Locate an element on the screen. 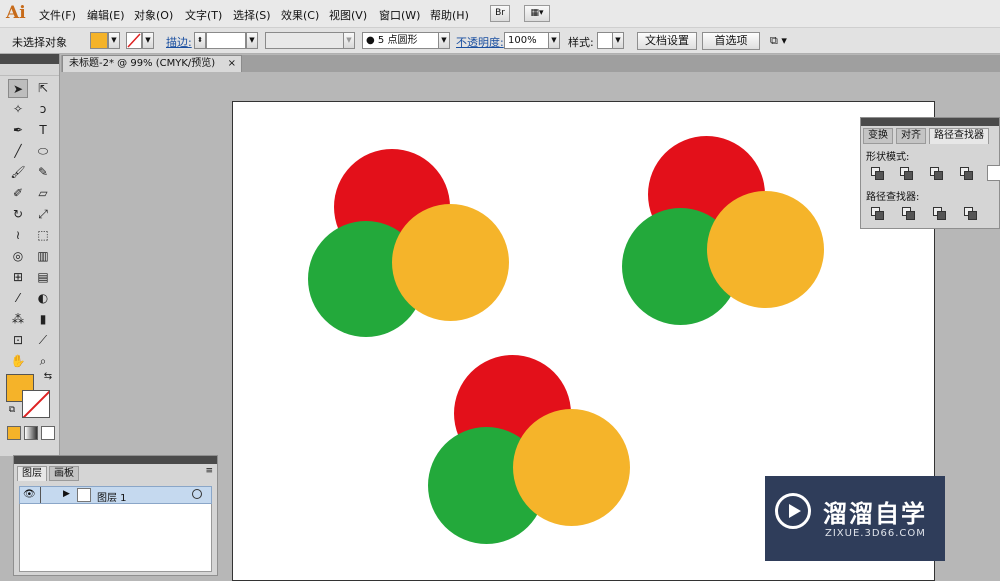 Image resolution: width=1000 pixels, height=581 pixels. unite-icon is located at coordinates (877, 173).